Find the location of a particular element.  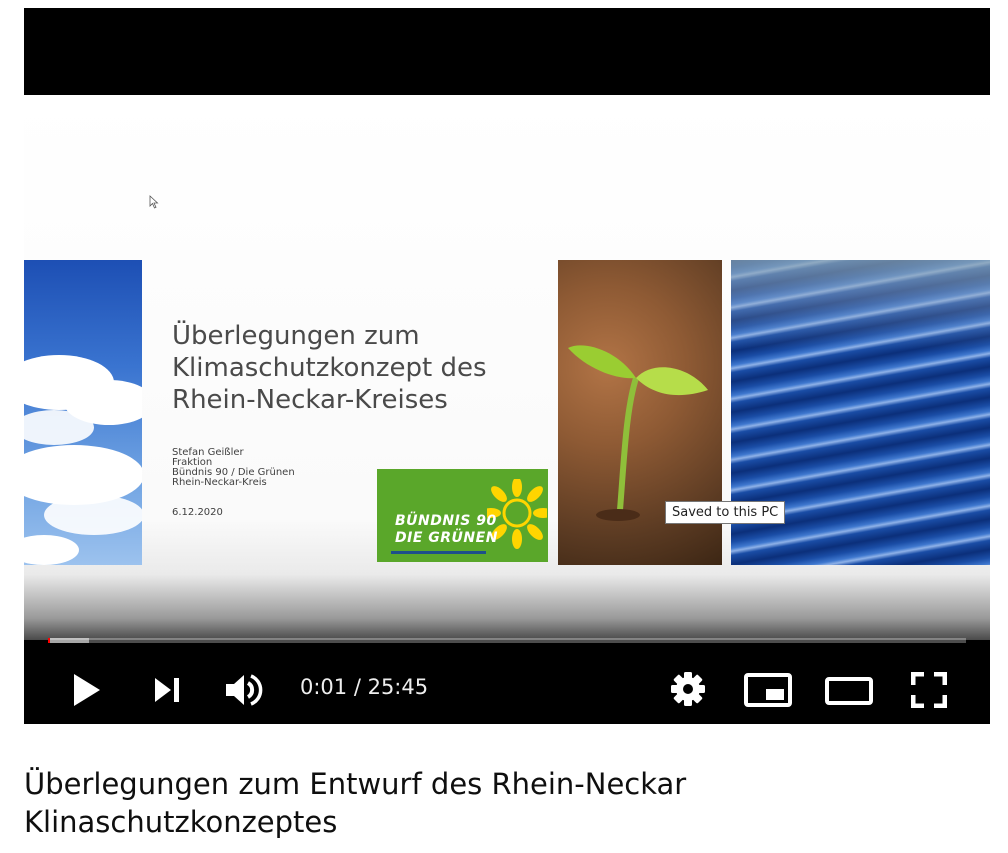

theater-mode-icon is located at coordinates (849, 691).